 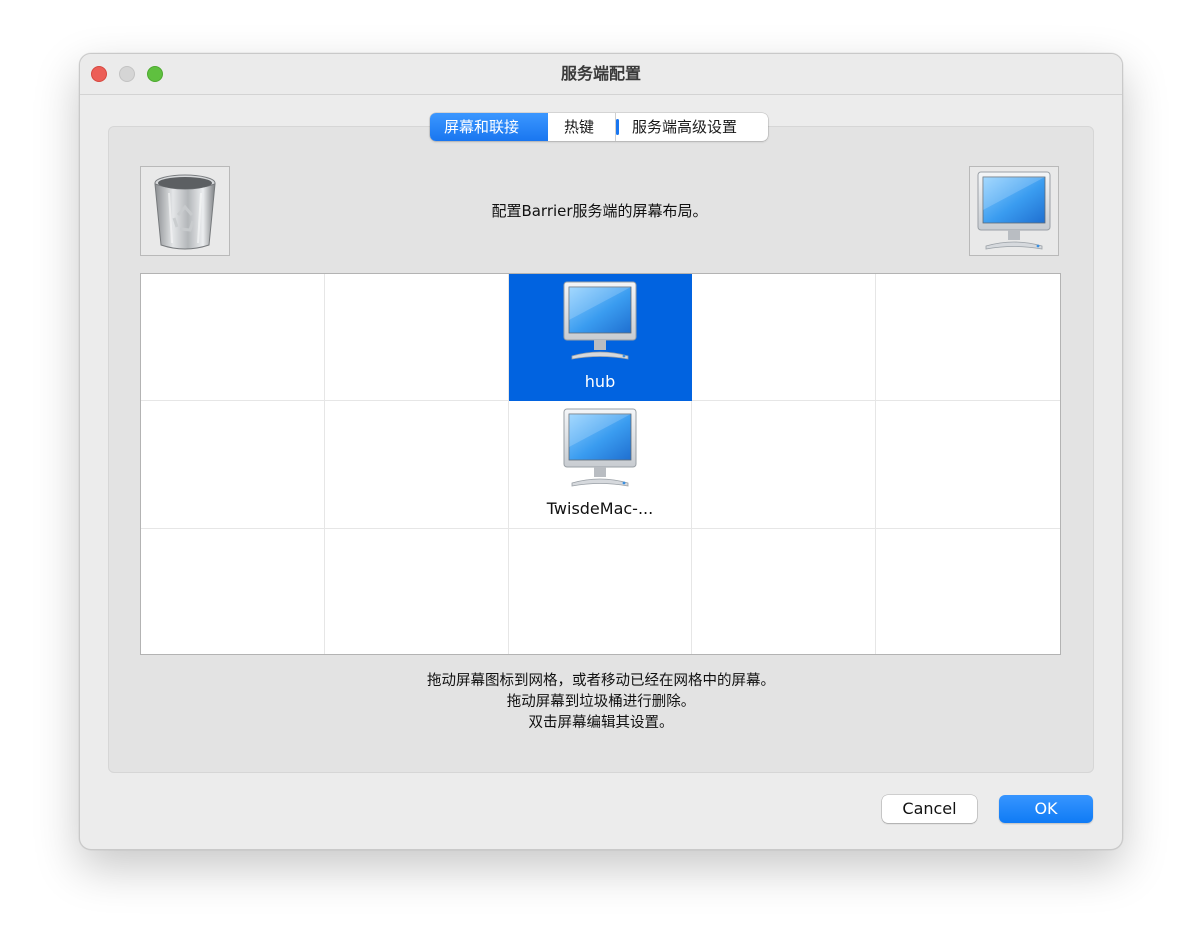 I want to click on instruction-line-delete: 拖动屏幕到垃圾桶进行删除。, so click(x=601, y=702).